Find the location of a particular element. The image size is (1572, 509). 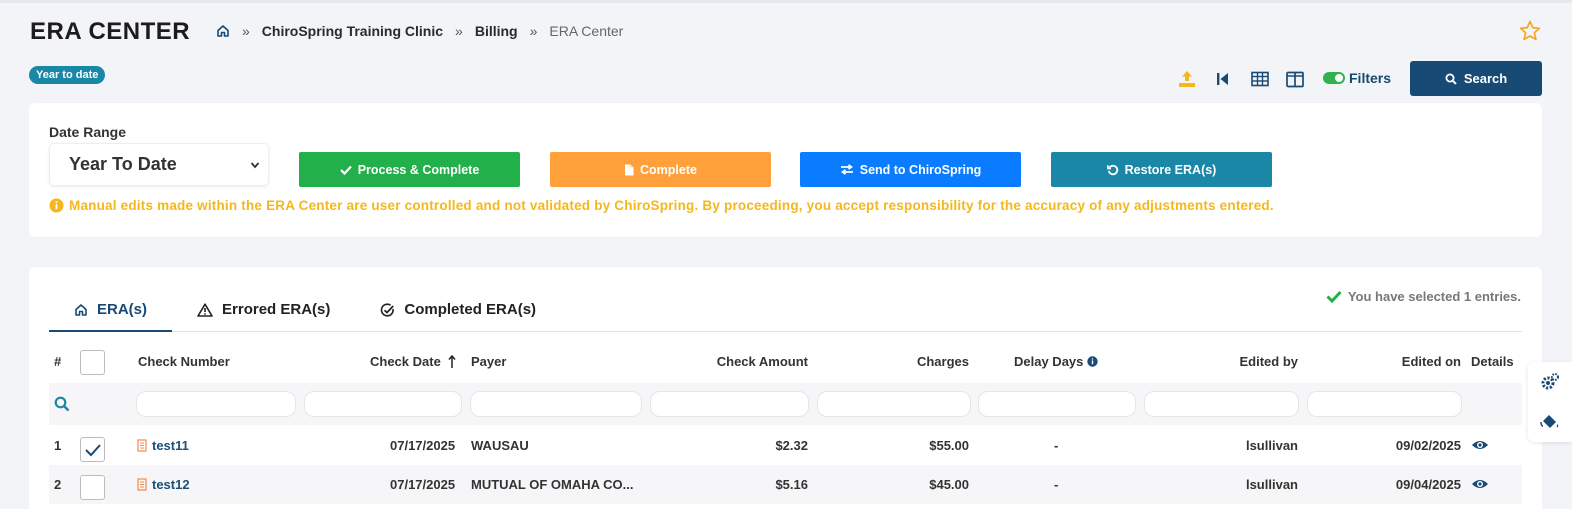

col-header-check-number: Check Number is located at coordinates (184, 361).